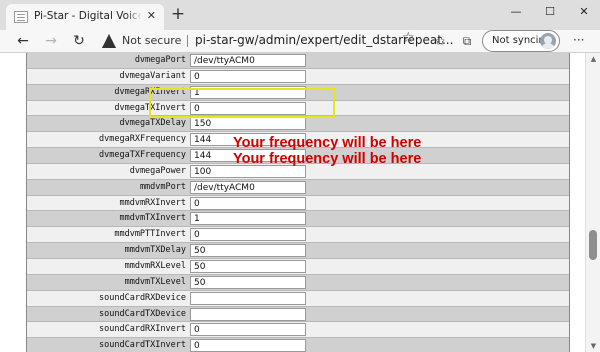 The width and height of the screenshot is (600, 352). I want to click on config-key: mmdvmPTTInvert, so click(150, 234).